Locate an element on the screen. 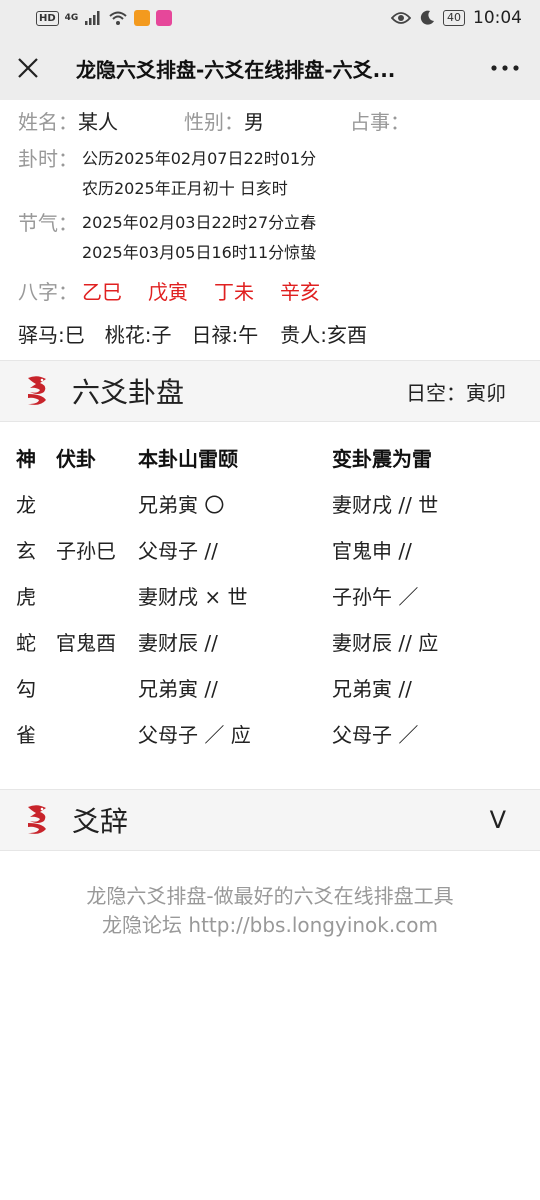 Image resolution: width=540 pixels, height=1200 pixels. bazi-row: 八字： 乙巳 戊寅 丁未 辛亥 is located at coordinates (273, 290).